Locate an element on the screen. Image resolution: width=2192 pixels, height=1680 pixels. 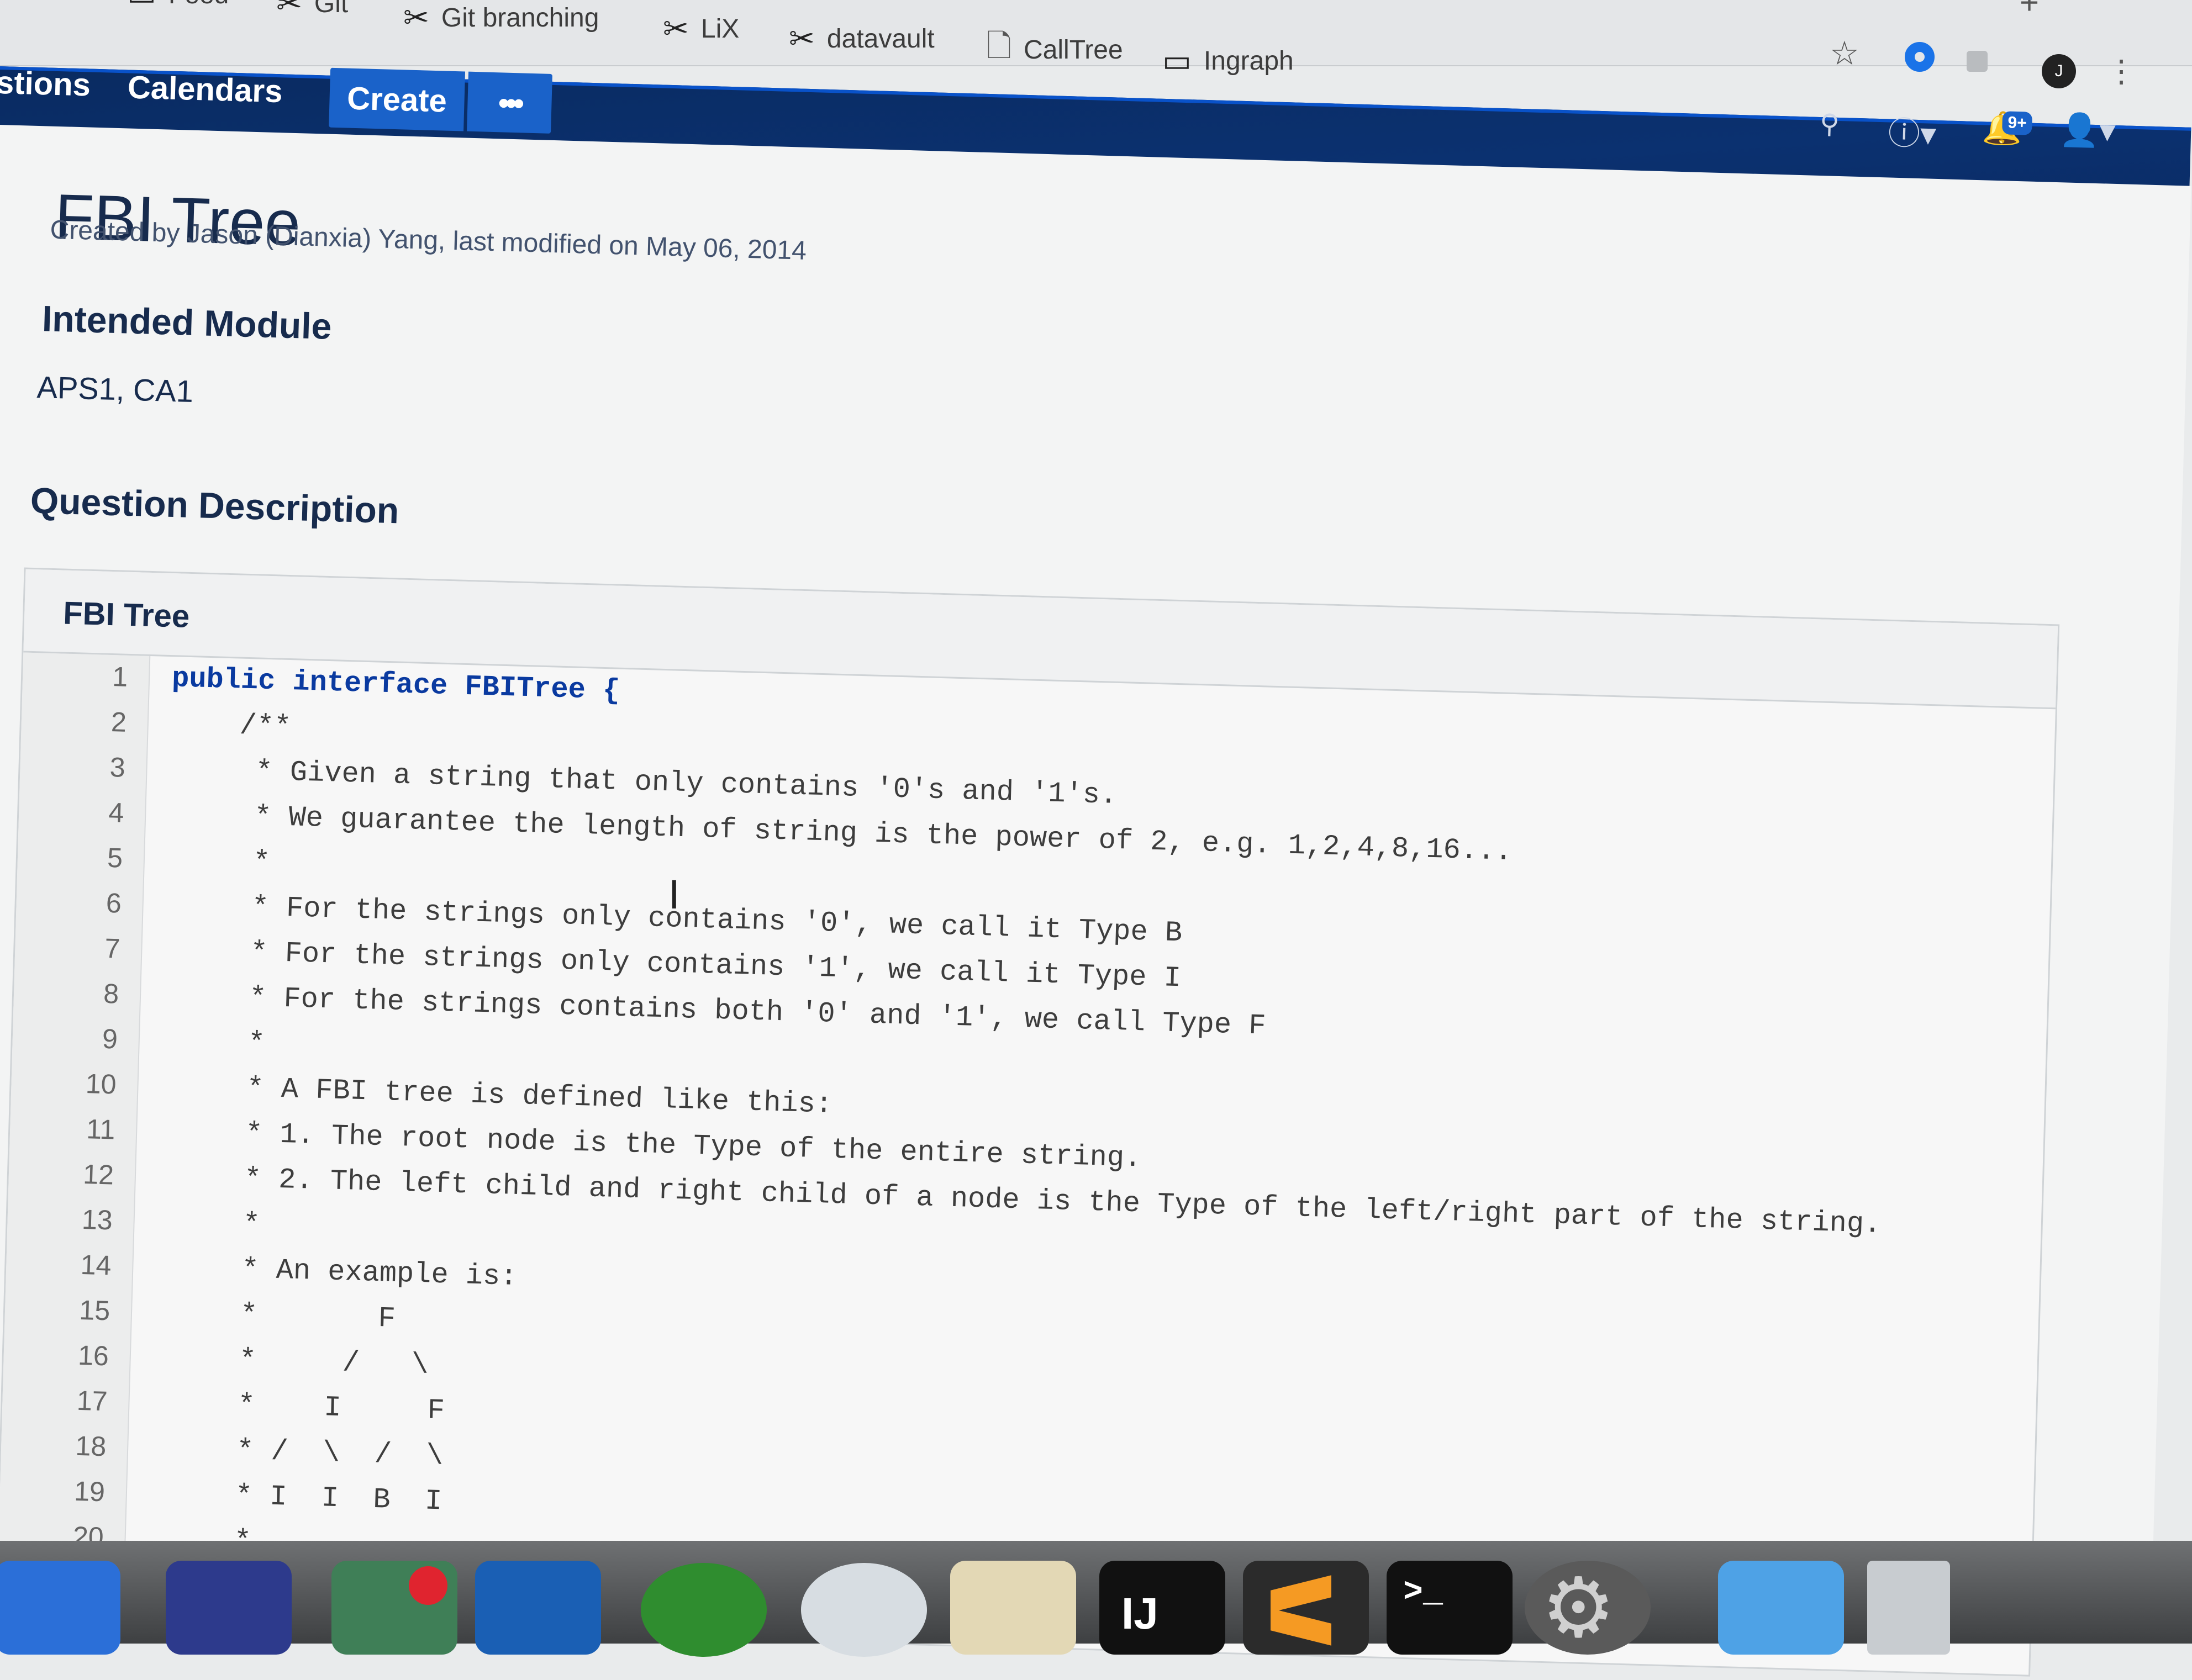
bookmark-feed: ▭ Feed is located at coordinates (178, 9).